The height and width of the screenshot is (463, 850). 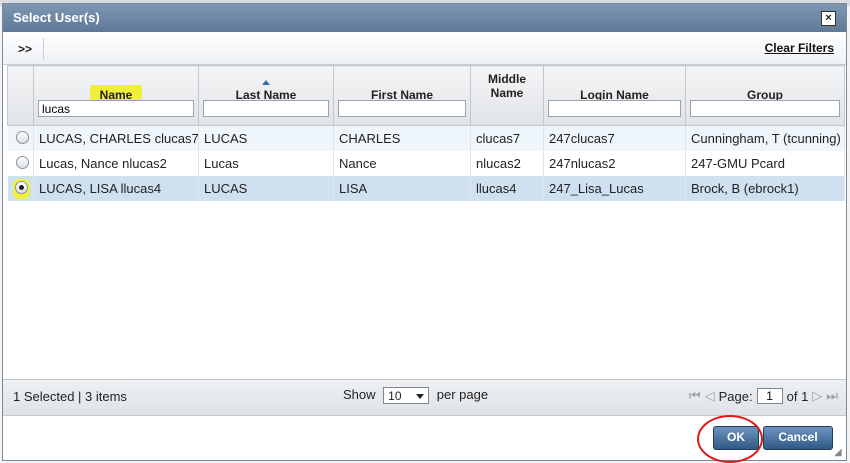 What do you see at coordinates (507, 86) in the screenshot?
I see `column-label-middle-name: Middle Name` at bounding box center [507, 86].